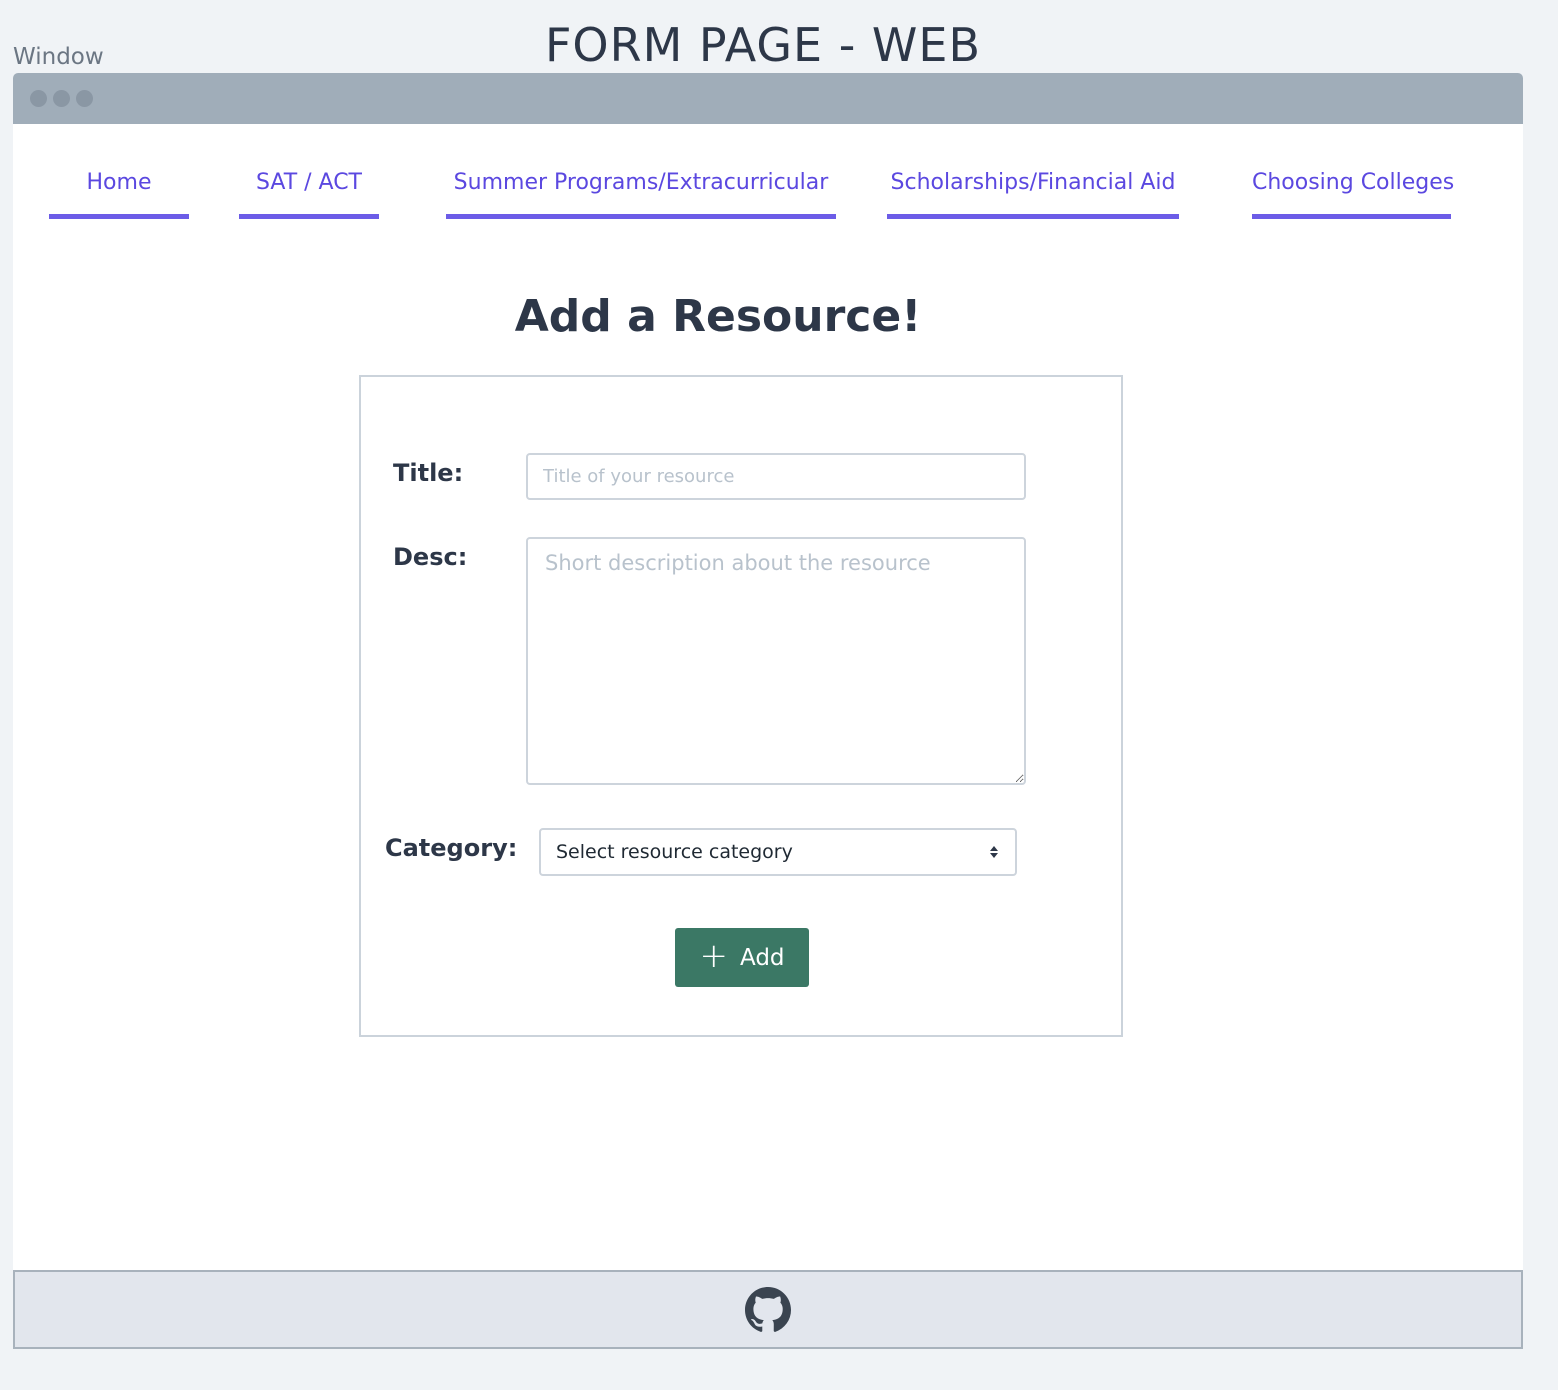 This screenshot has width=1558, height=1390. What do you see at coordinates (1353, 192) in the screenshot?
I see `nav-item-choosing-colleges: Choosing Colleges` at bounding box center [1353, 192].